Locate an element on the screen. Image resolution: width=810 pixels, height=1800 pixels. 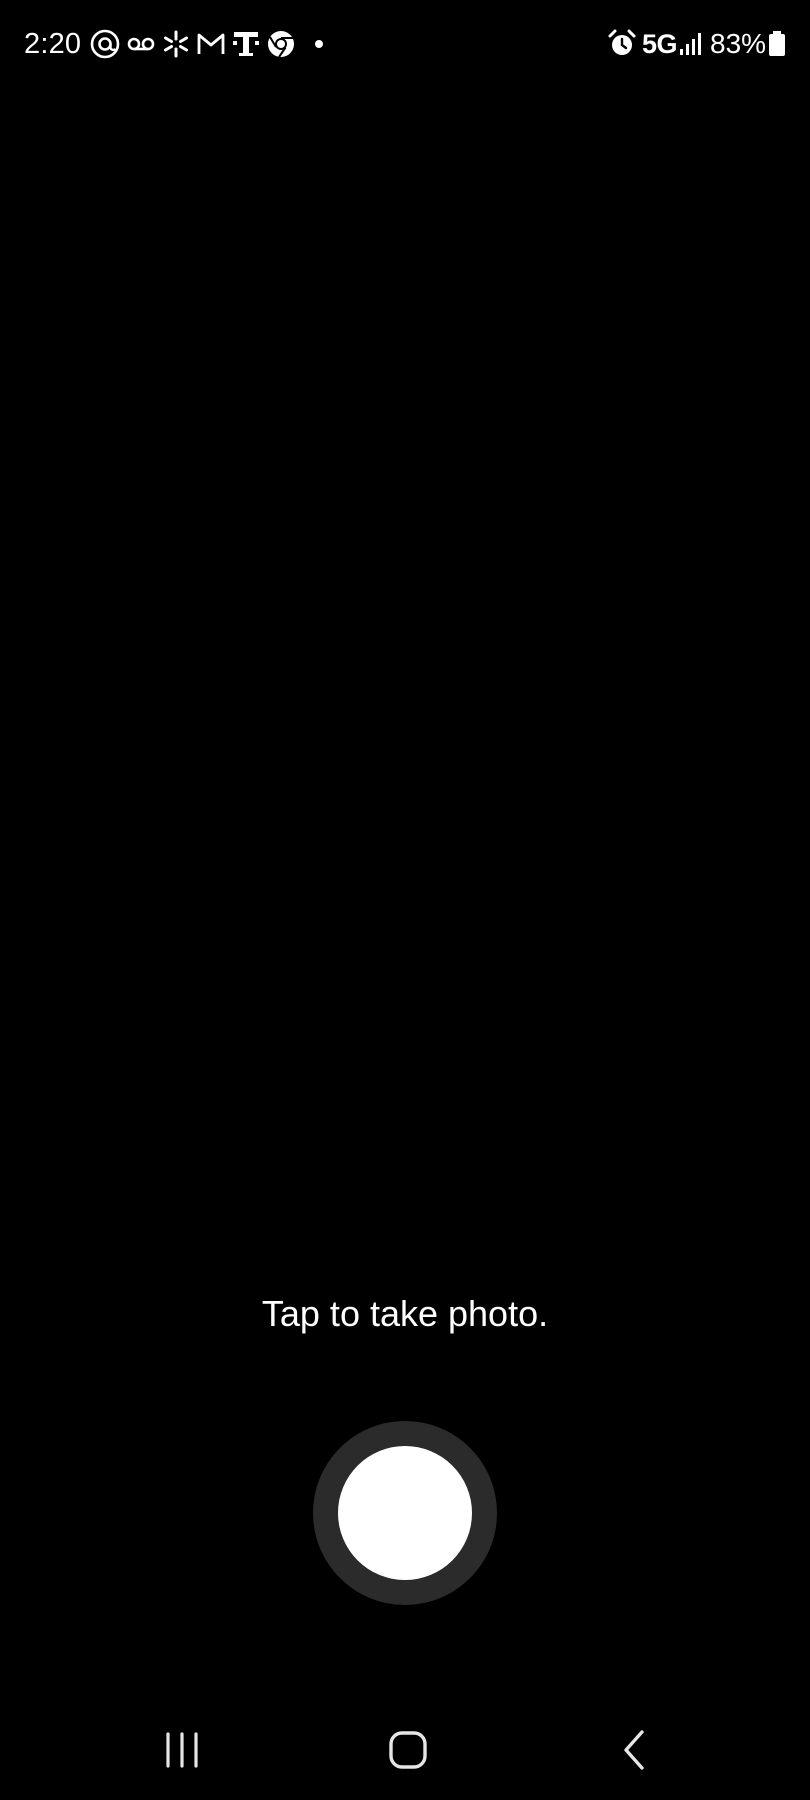
status-time: 2:20 is located at coordinates (53, 44).